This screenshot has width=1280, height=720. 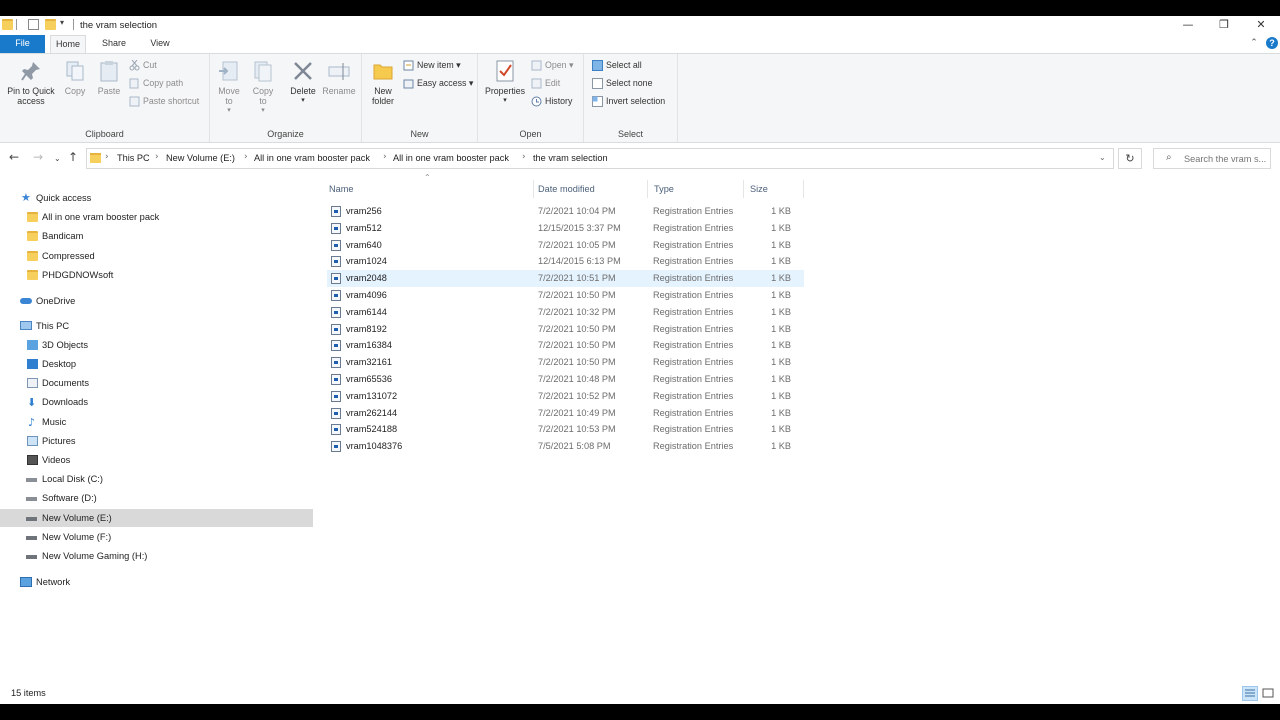 I want to click on nav-onedrive: OneDrive, so click(x=156, y=301).